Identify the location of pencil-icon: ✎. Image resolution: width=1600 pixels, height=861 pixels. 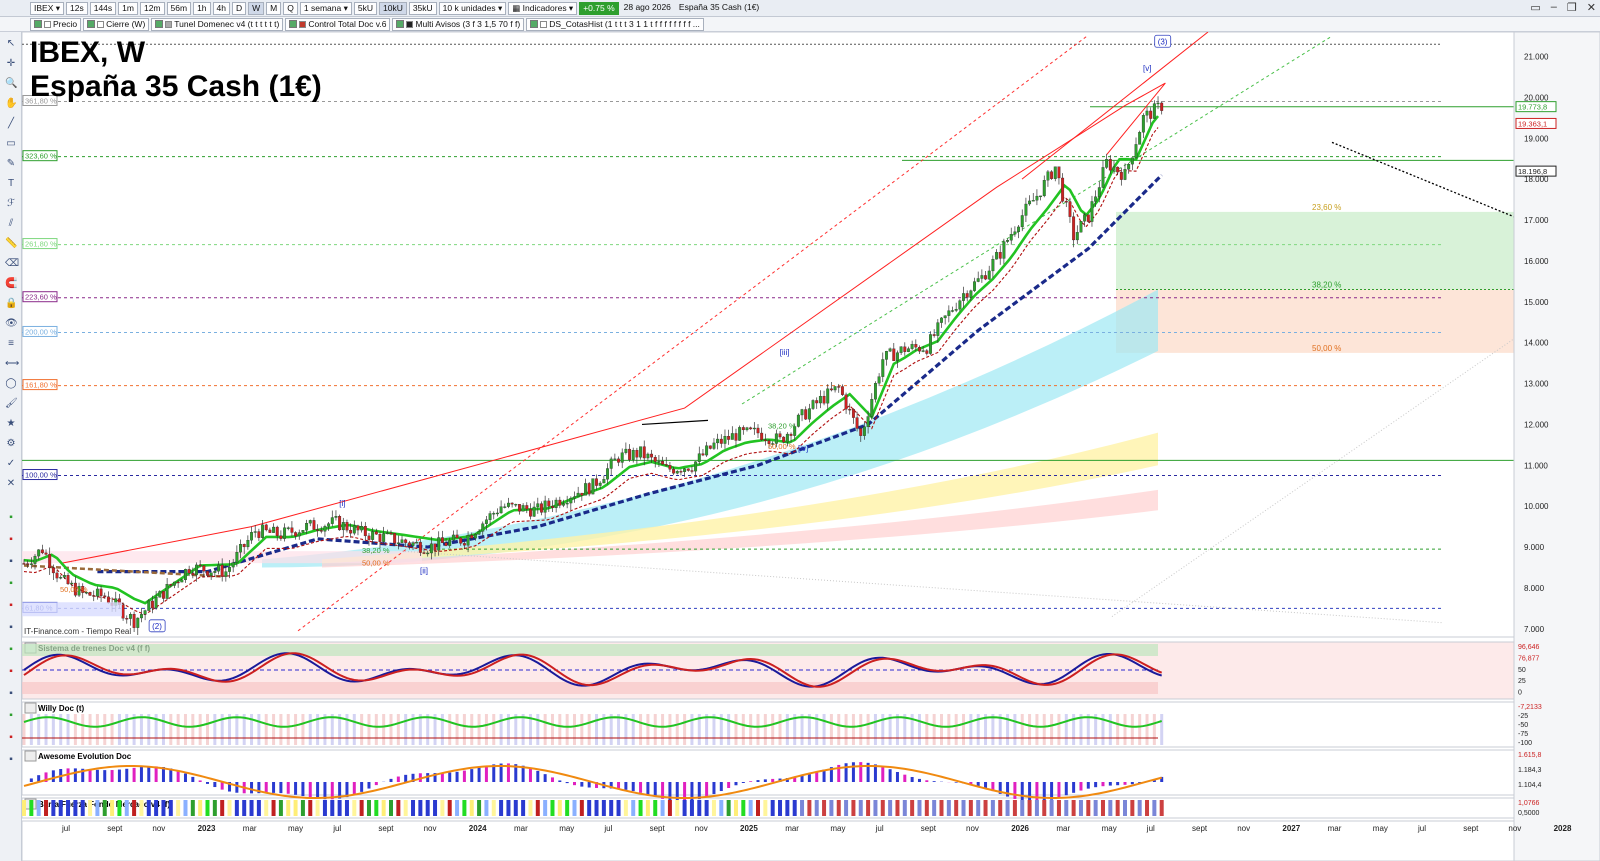
(11, 164).